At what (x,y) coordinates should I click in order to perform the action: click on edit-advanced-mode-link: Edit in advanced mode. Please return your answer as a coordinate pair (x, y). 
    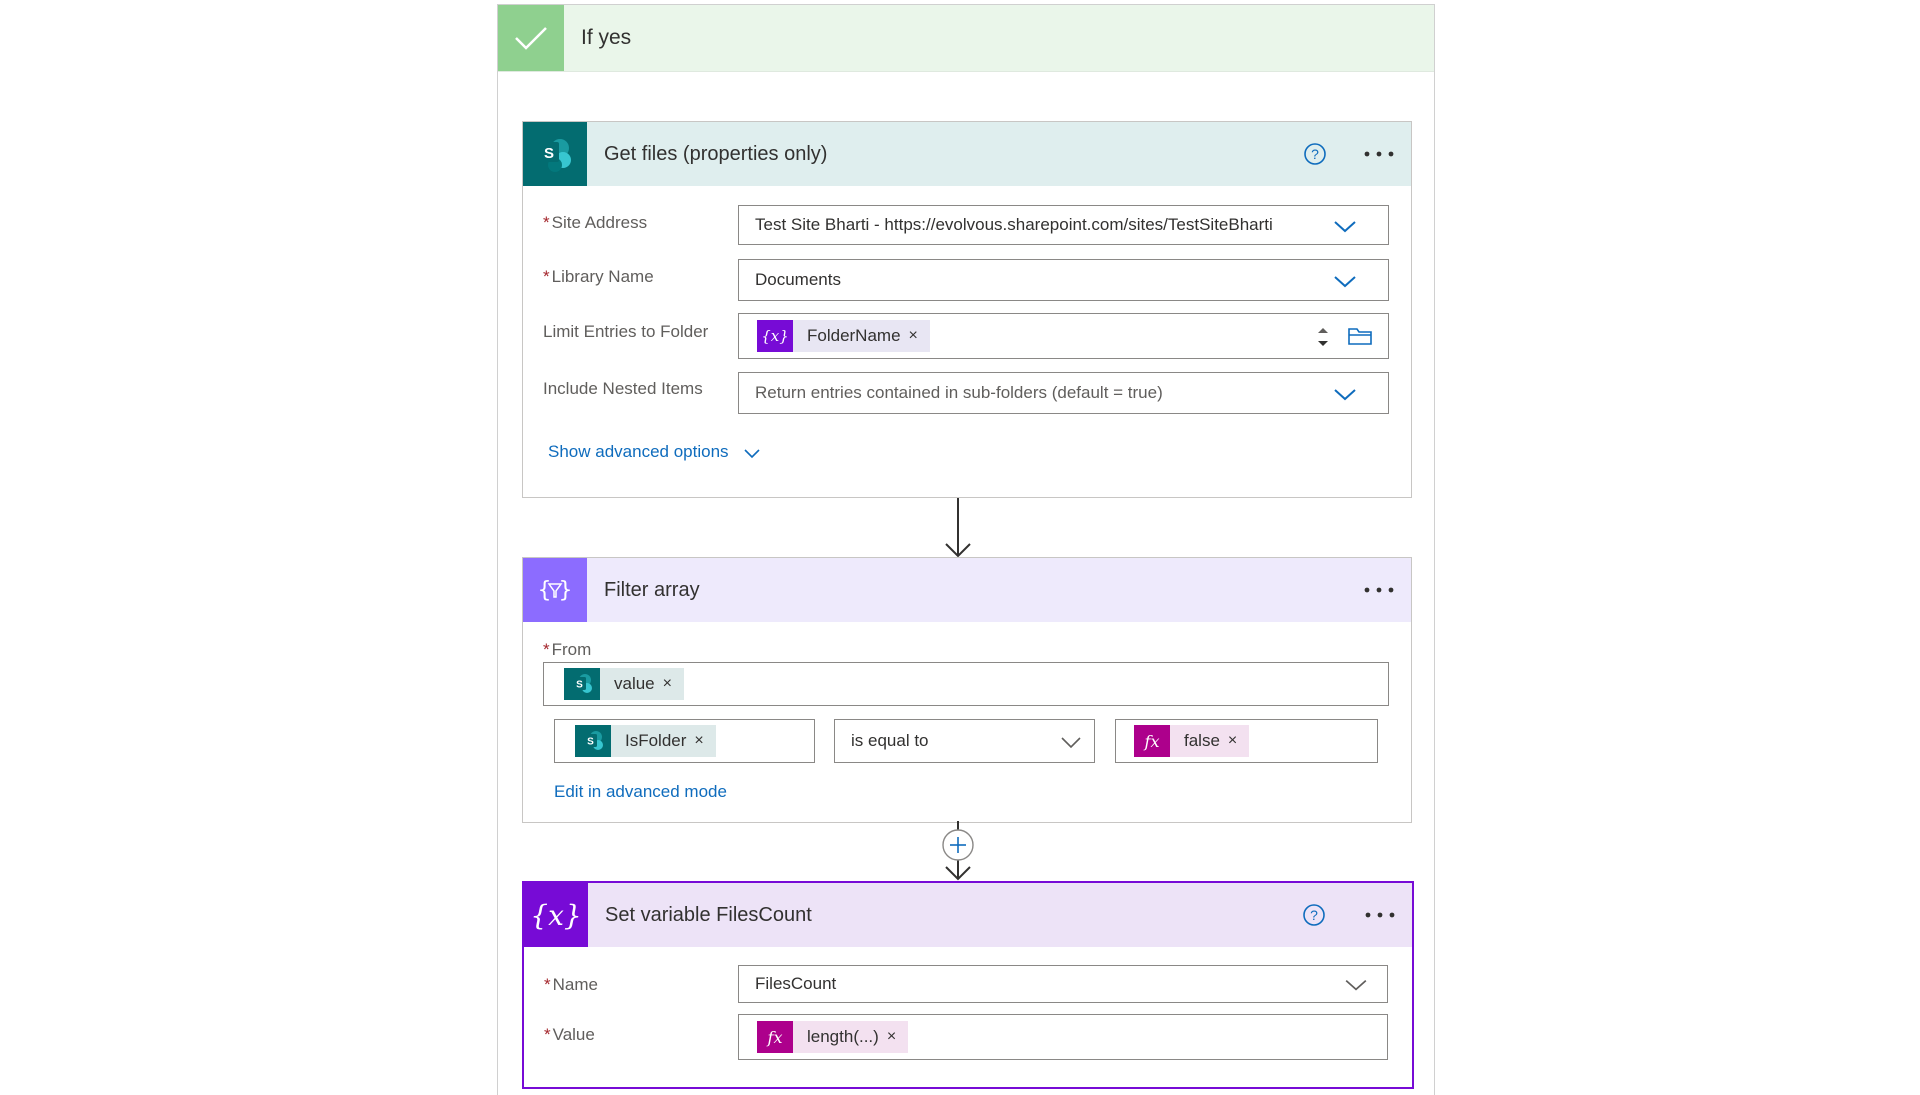
    Looking at the image, I should click on (640, 792).